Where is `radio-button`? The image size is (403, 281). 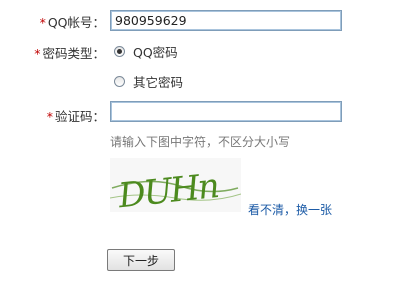
radio-button is located at coordinates (119, 81).